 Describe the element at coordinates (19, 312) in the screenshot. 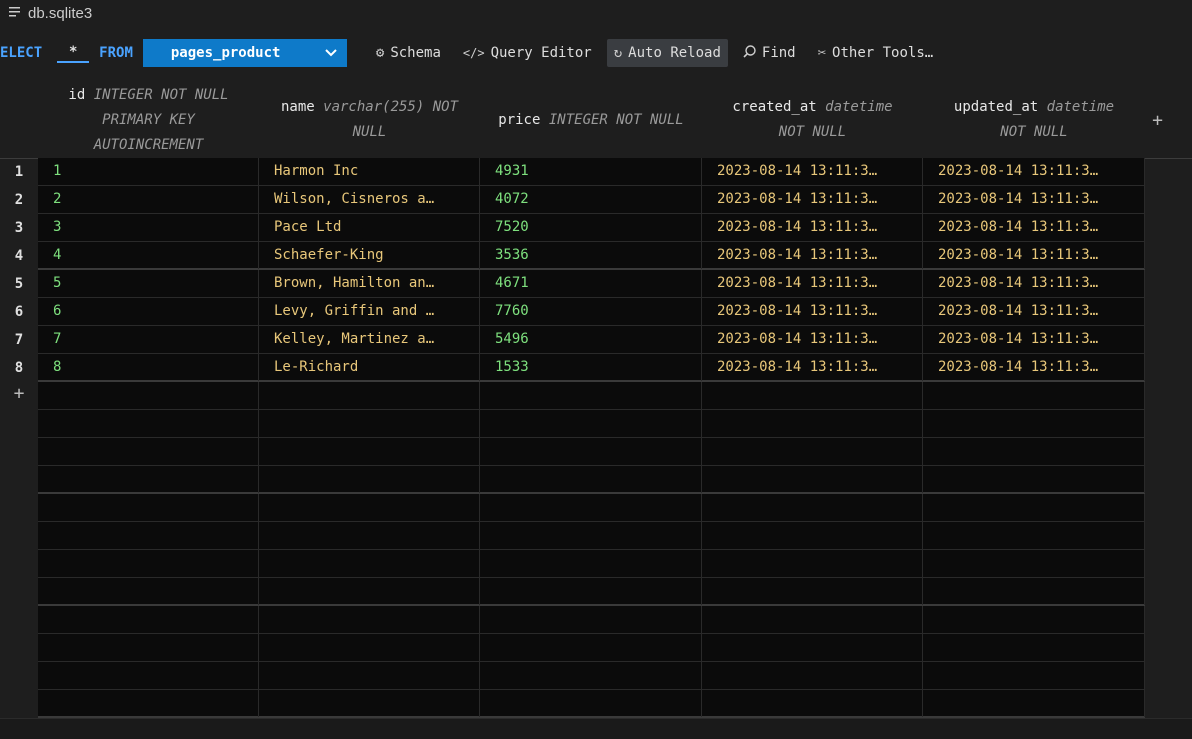

I see `row-number: 6` at that location.